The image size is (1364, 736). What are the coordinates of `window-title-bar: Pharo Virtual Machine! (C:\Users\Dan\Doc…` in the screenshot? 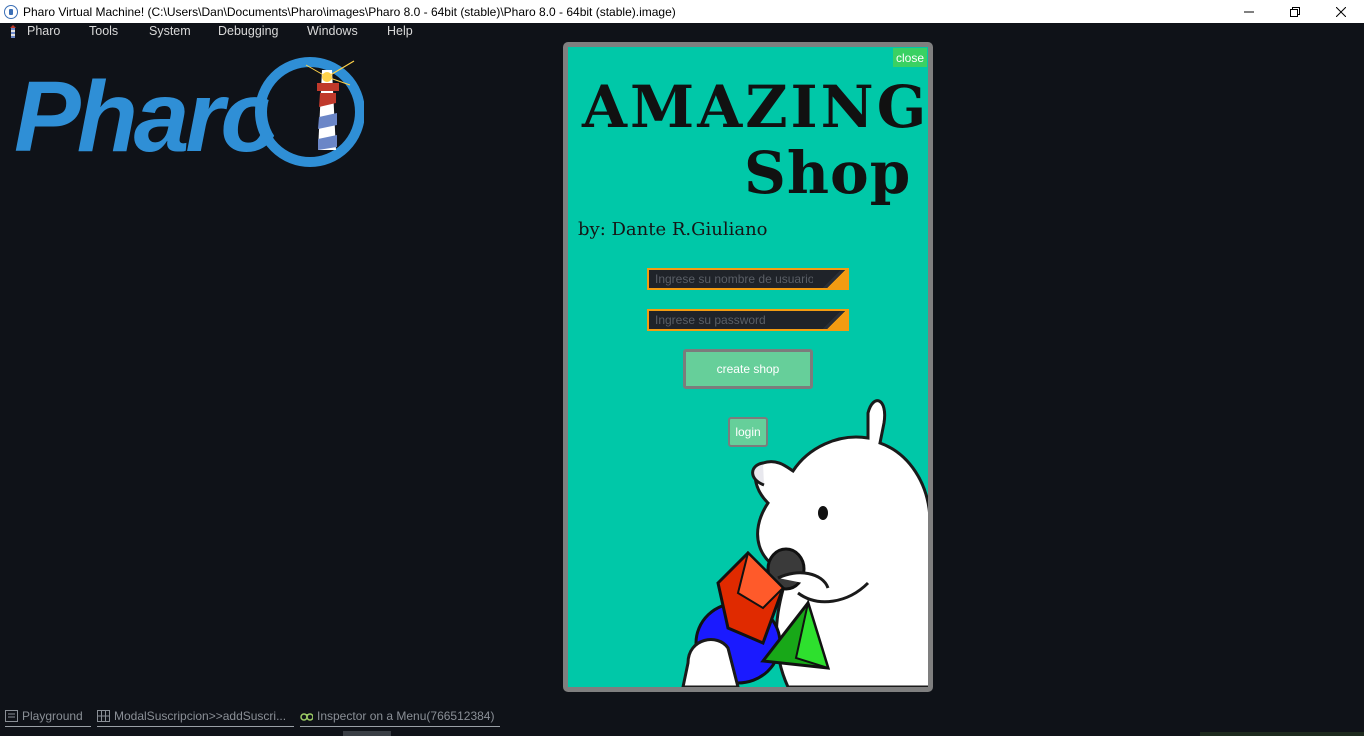 It's located at (682, 11).